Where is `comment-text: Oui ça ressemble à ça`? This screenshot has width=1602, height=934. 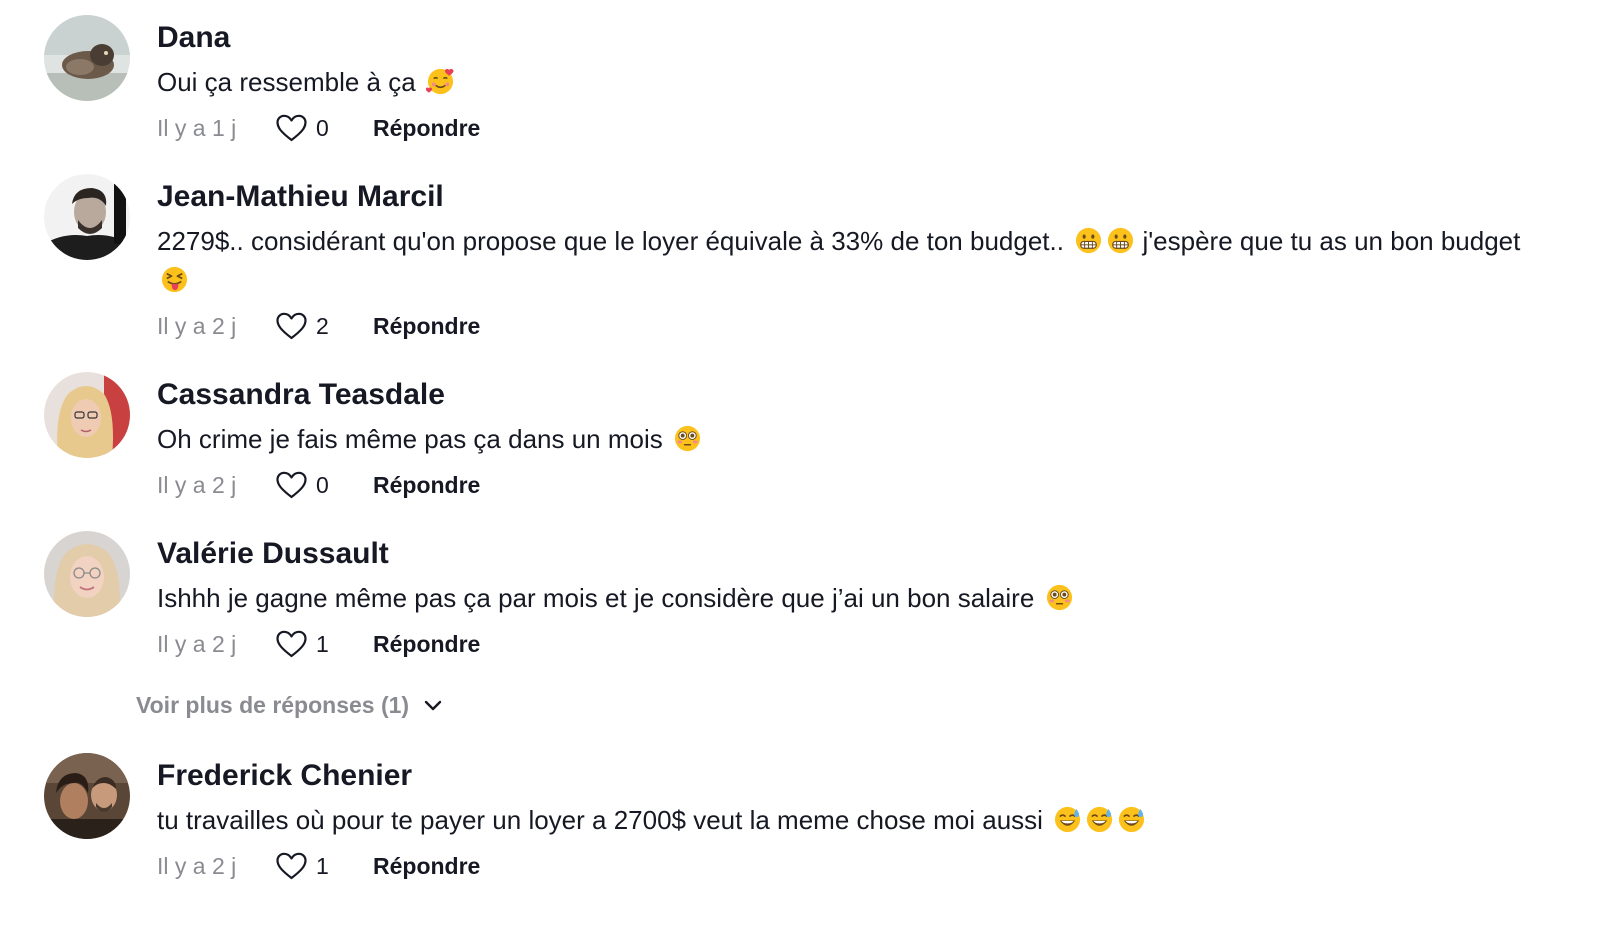 comment-text: Oui ça ressemble à ça is located at coordinates (844, 82).